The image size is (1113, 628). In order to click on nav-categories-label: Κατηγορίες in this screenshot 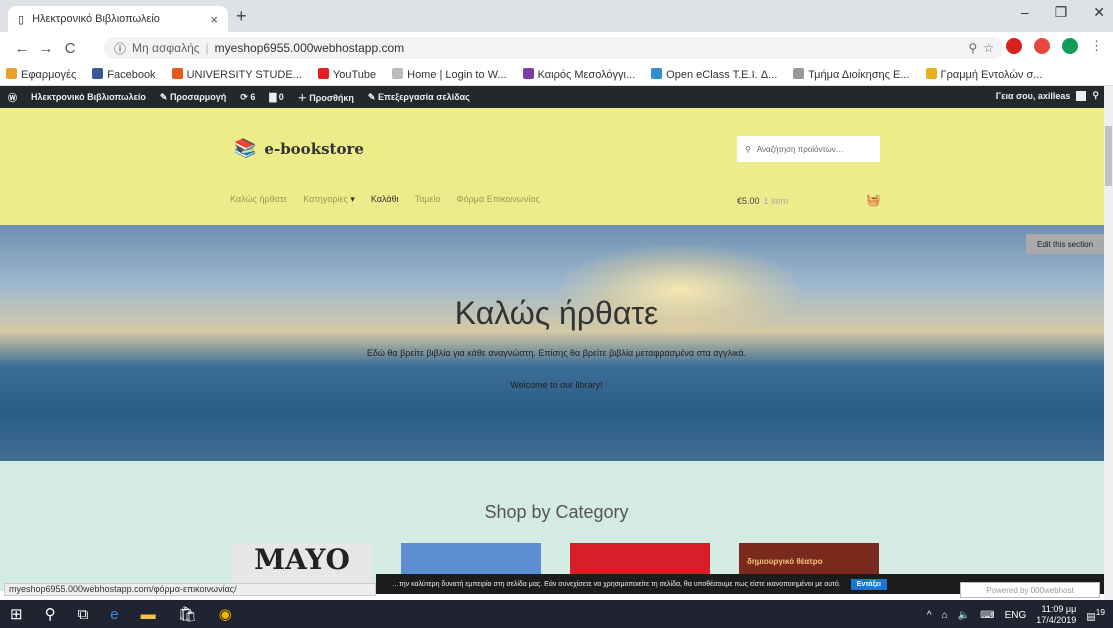, I will do `click(325, 199)`.